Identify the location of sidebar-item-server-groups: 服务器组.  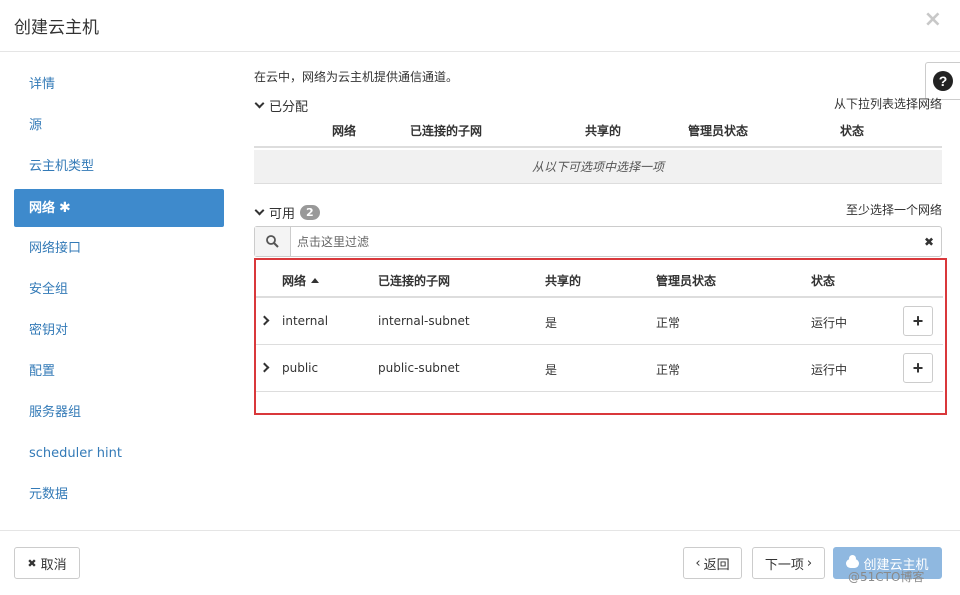
(119, 413).